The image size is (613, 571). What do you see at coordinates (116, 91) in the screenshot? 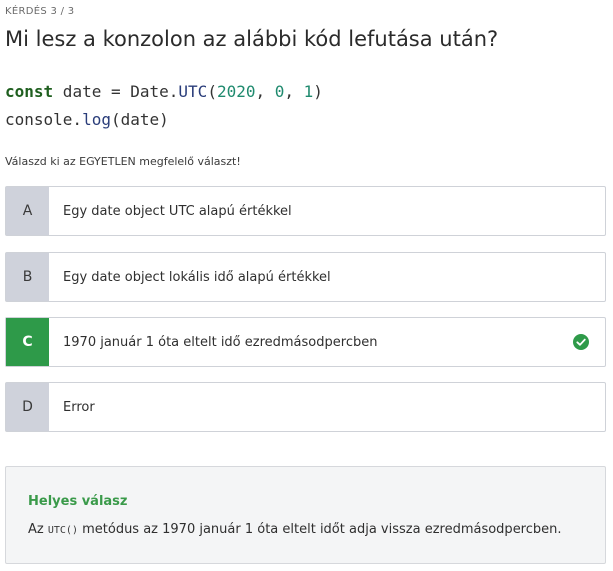
I see `code-text: date = Date.` at bounding box center [116, 91].